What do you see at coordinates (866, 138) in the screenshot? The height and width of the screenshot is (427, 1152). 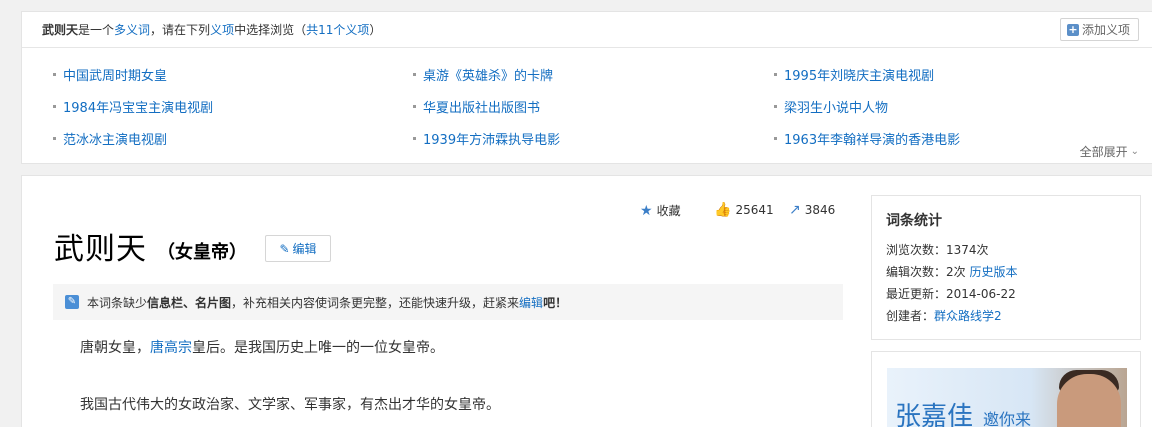 I see `sense-item: 1963年李翰祥导演的香港电影` at bounding box center [866, 138].